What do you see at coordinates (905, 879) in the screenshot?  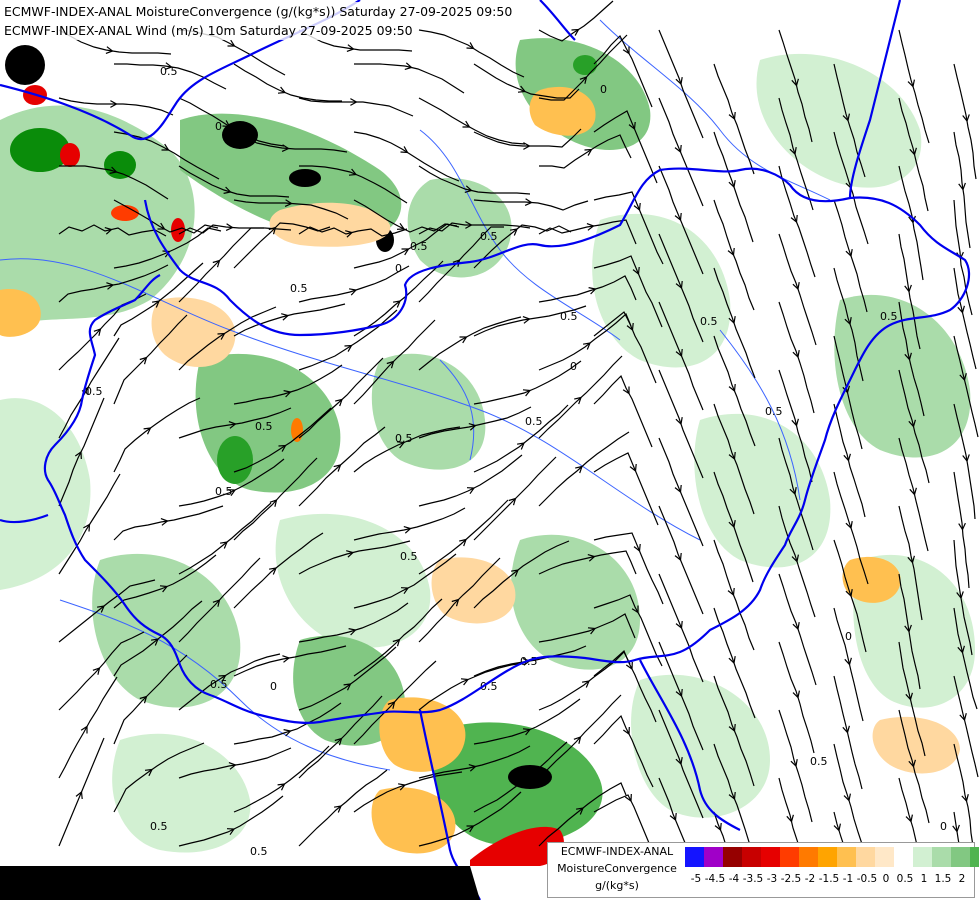 I see `legend-tick-label: 0.5` at bounding box center [905, 879].